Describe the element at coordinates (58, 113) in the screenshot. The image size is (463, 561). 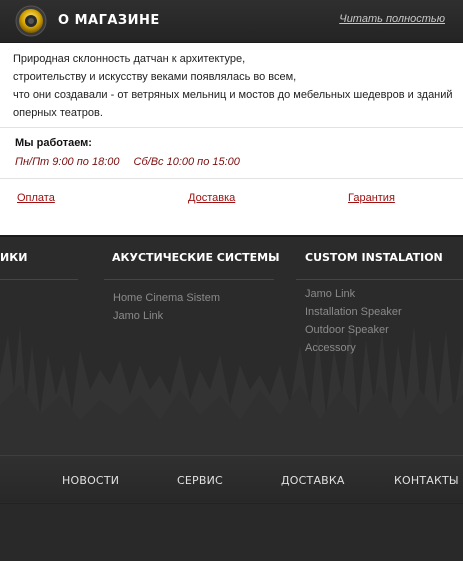
I see `about-text-line: оперных театров.` at that location.